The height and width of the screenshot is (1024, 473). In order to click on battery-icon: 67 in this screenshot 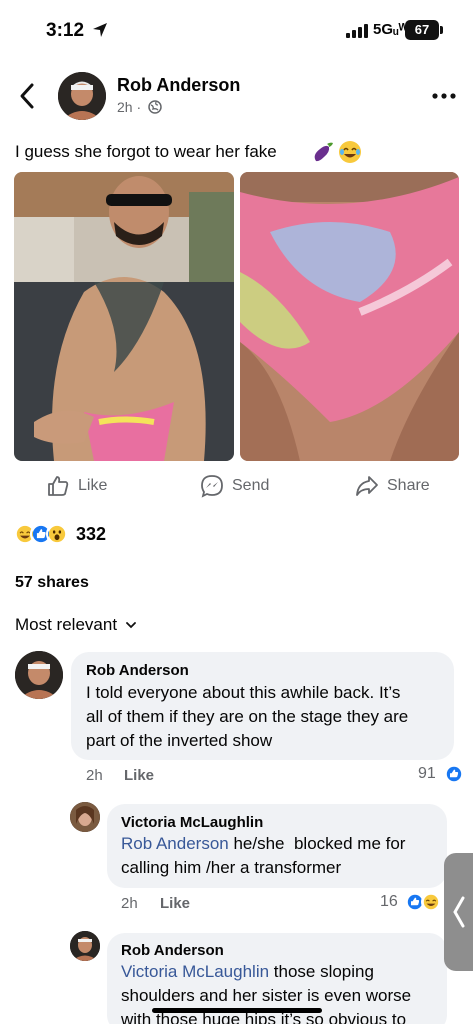, I will do `click(422, 30)`.